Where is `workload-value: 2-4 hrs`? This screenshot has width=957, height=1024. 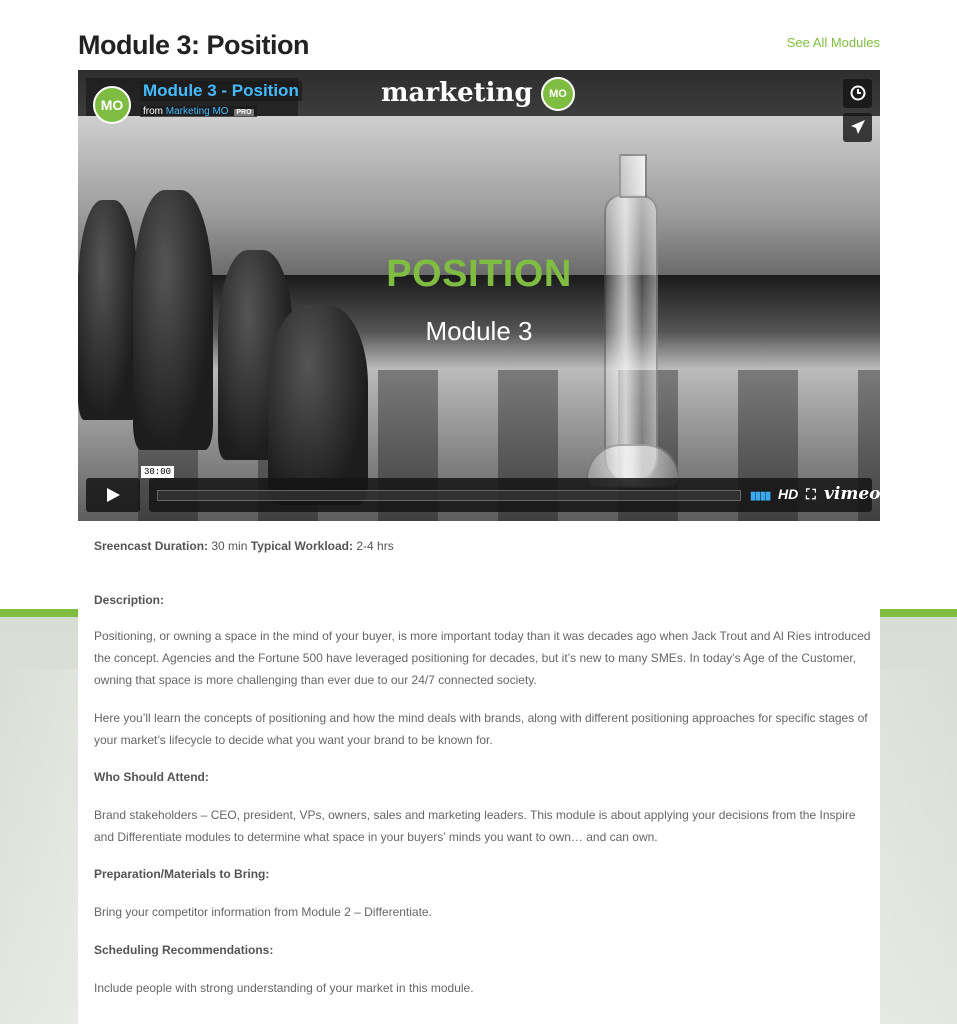 workload-value: 2-4 hrs is located at coordinates (375, 546).